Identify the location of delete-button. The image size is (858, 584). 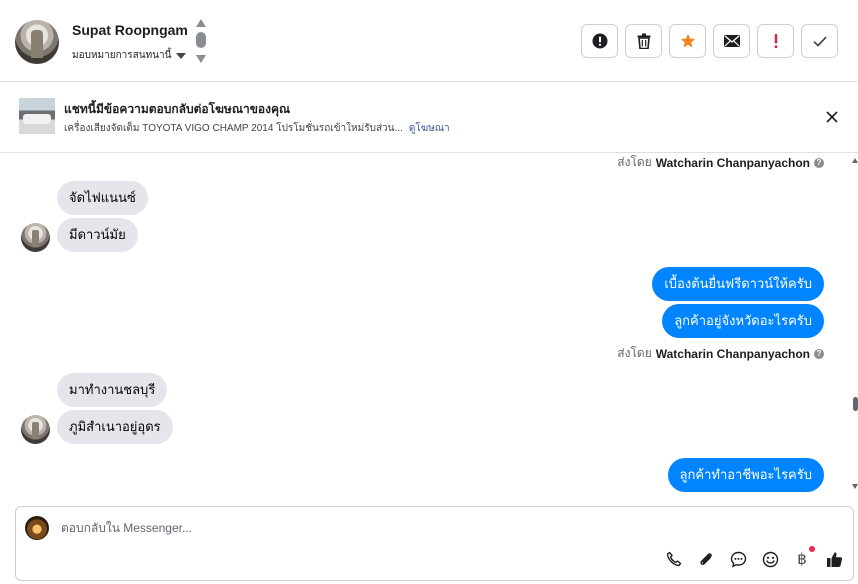
(643, 41).